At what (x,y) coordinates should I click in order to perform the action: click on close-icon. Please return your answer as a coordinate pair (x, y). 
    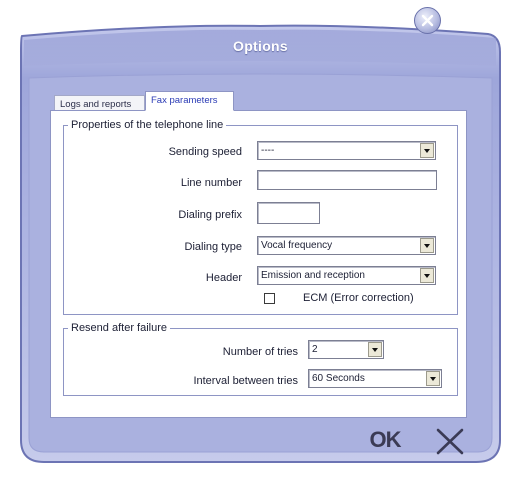
    Looking at the image, I should click on (427, 20).